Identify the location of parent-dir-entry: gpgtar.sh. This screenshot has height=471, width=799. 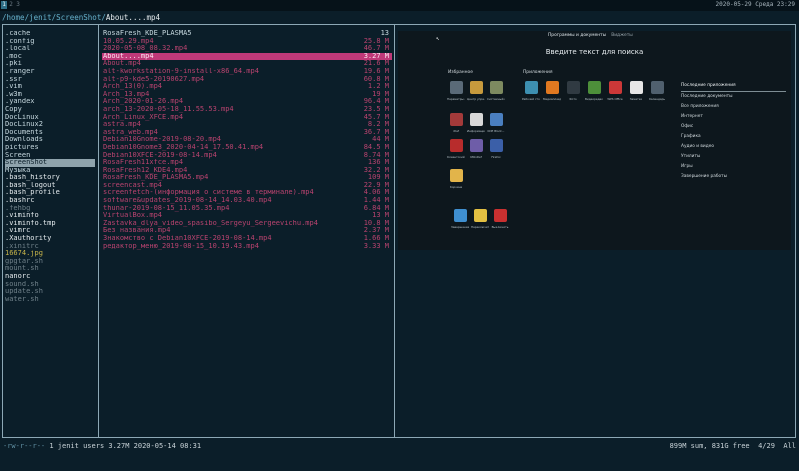
(50, 262).